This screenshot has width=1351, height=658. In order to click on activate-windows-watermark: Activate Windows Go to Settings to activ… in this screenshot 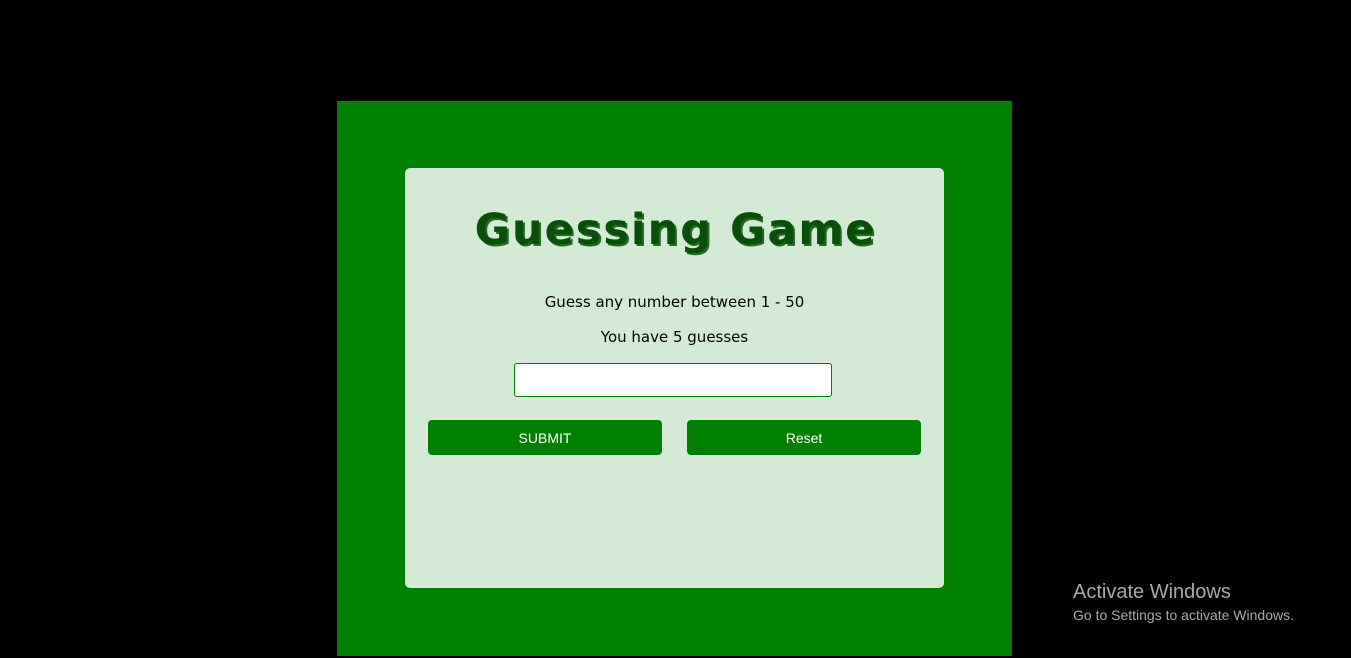, I will do `click(1183, 603)`.